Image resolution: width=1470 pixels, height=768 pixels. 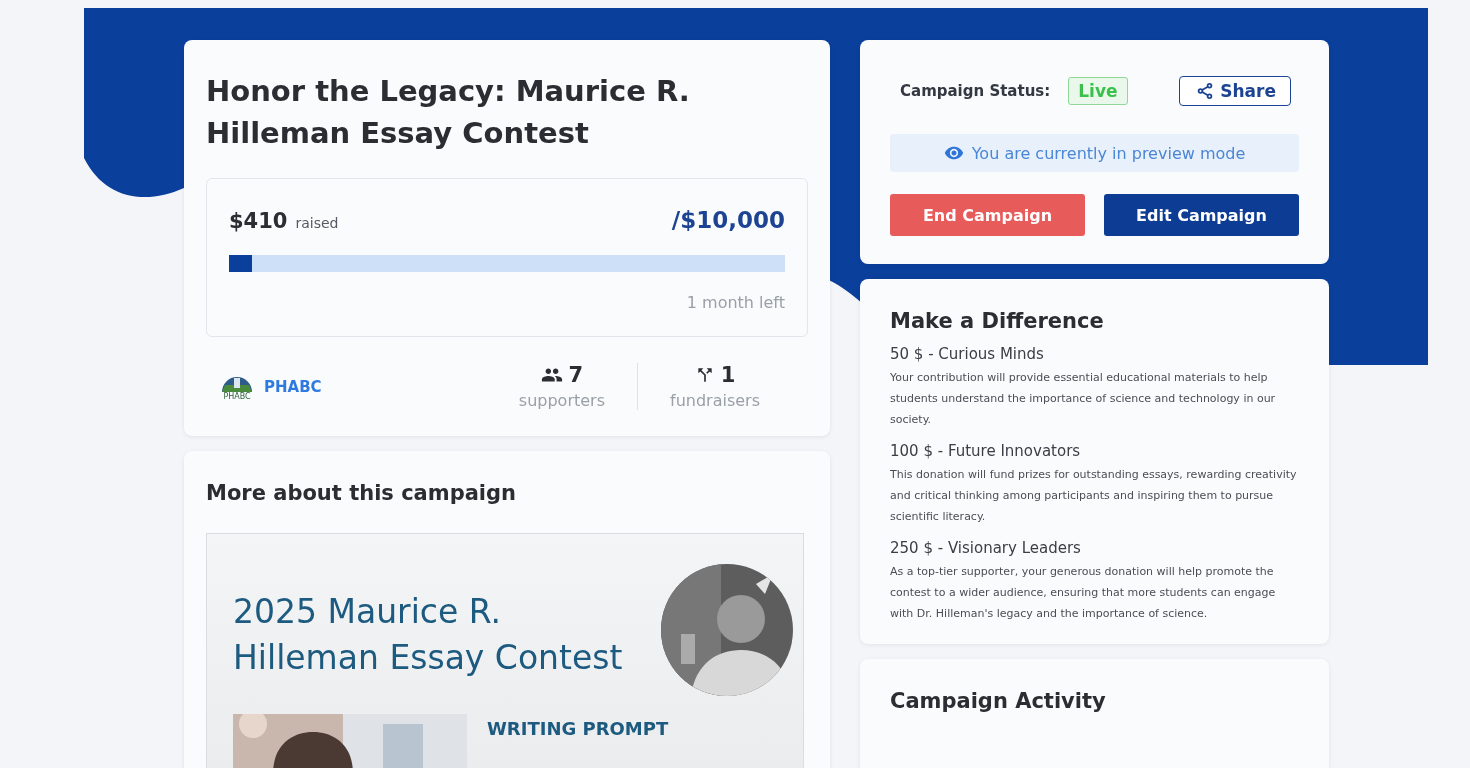 What do you see at coordinates (998, 701) in the screenshot?
I see `section-heading: Campaign Activity` at bounding box center [998, 701].